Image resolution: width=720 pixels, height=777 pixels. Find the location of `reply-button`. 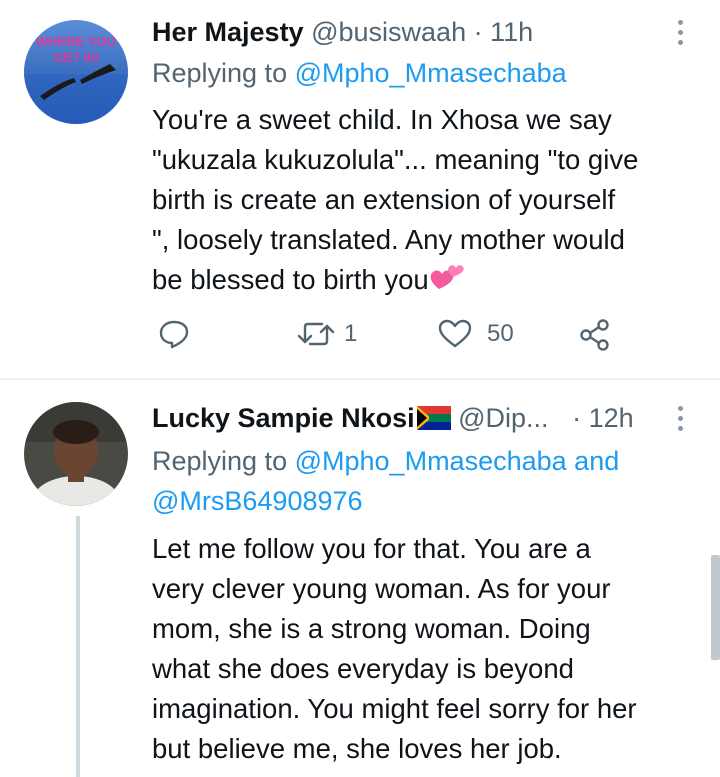

reply-button is located at coordinates (174, 334).